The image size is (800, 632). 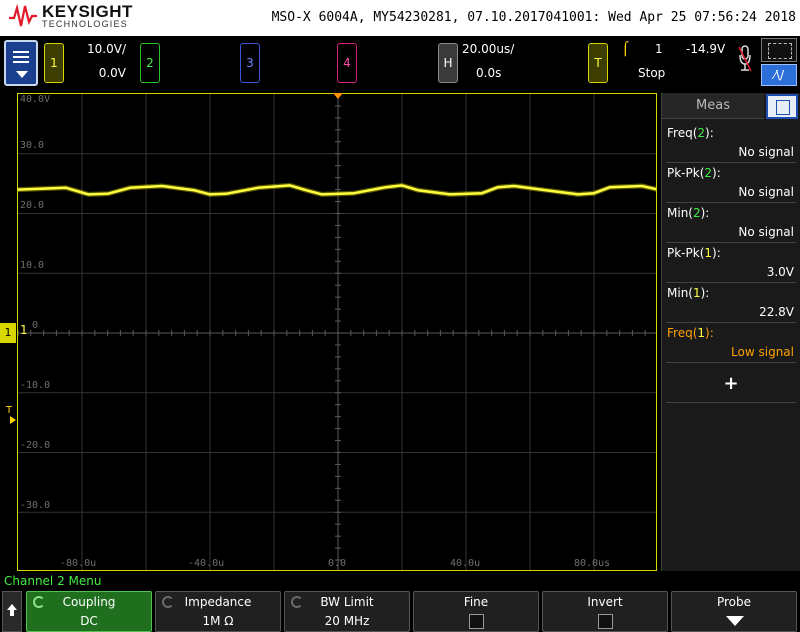 I want to click on measurement-item: Pk-Pk(2): No signal, so click(x=731, y=183).